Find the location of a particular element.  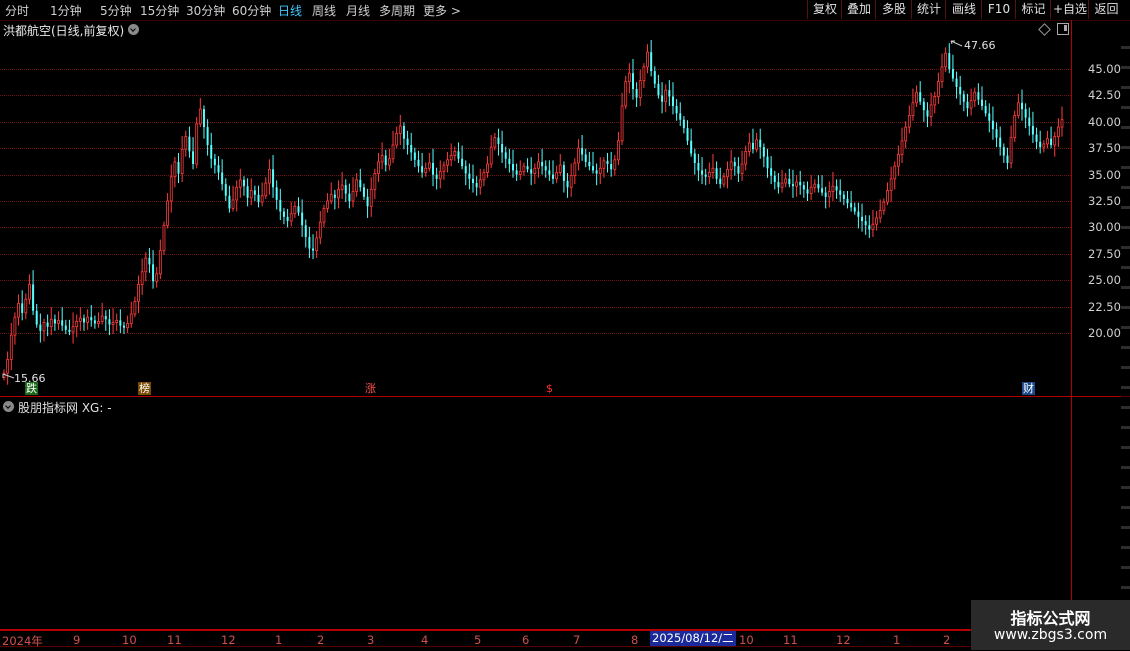

price-tick-label: 25.00 is located at coordinates (1104, 280).